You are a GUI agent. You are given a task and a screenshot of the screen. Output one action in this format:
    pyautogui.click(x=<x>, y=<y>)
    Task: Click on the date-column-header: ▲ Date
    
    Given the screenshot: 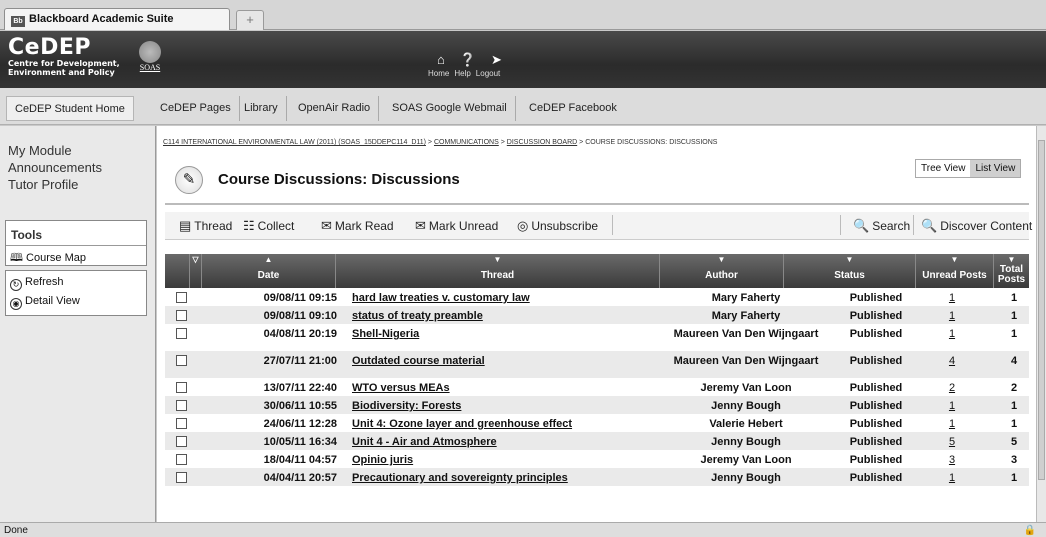 What is the action you would take?
    pyautogui.click(x=268, y=271)
    